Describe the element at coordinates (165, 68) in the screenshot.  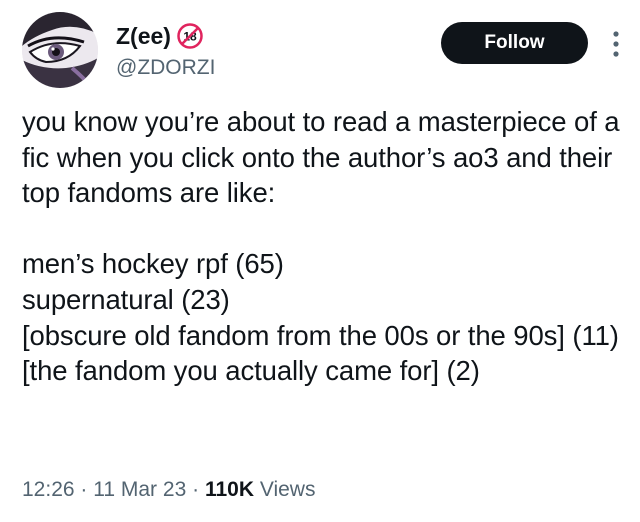
I see `author-handle: @ZDORZI` at that location.